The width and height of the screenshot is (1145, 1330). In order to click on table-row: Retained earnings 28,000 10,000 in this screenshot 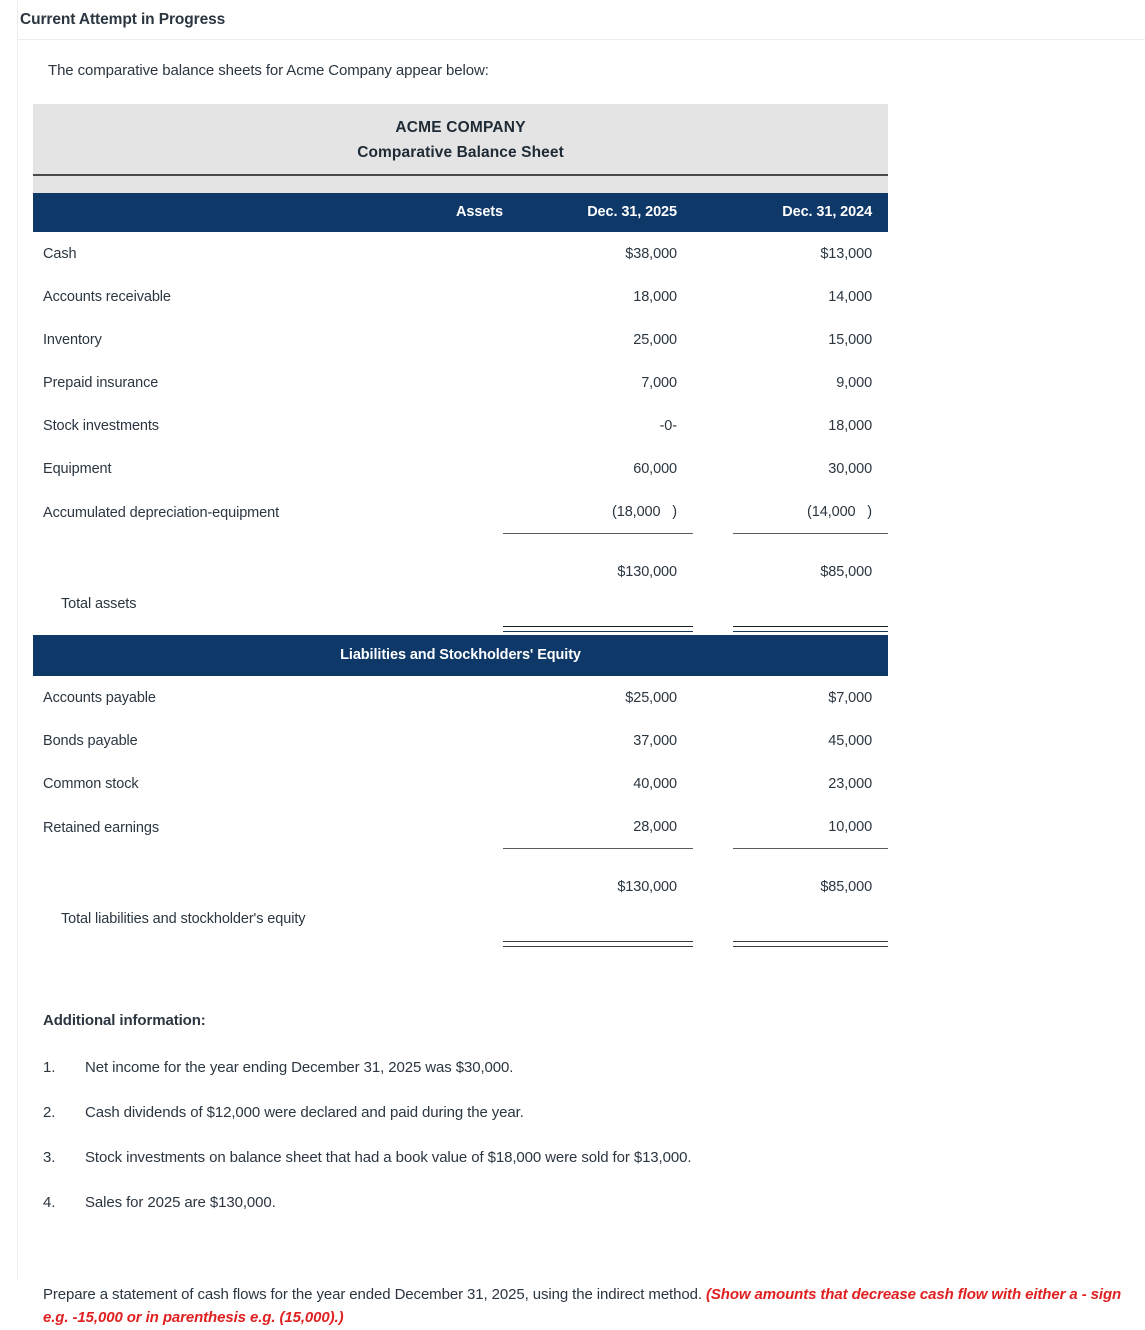, I will do `click(460, 827)`.